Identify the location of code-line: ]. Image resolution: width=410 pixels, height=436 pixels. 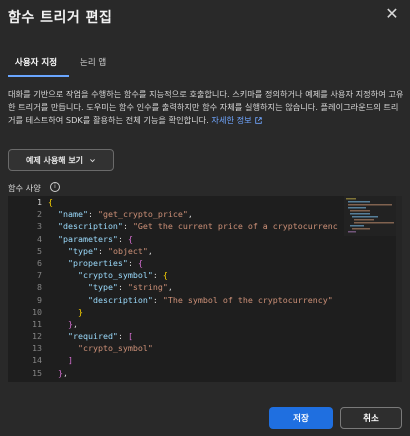
(193, 360).